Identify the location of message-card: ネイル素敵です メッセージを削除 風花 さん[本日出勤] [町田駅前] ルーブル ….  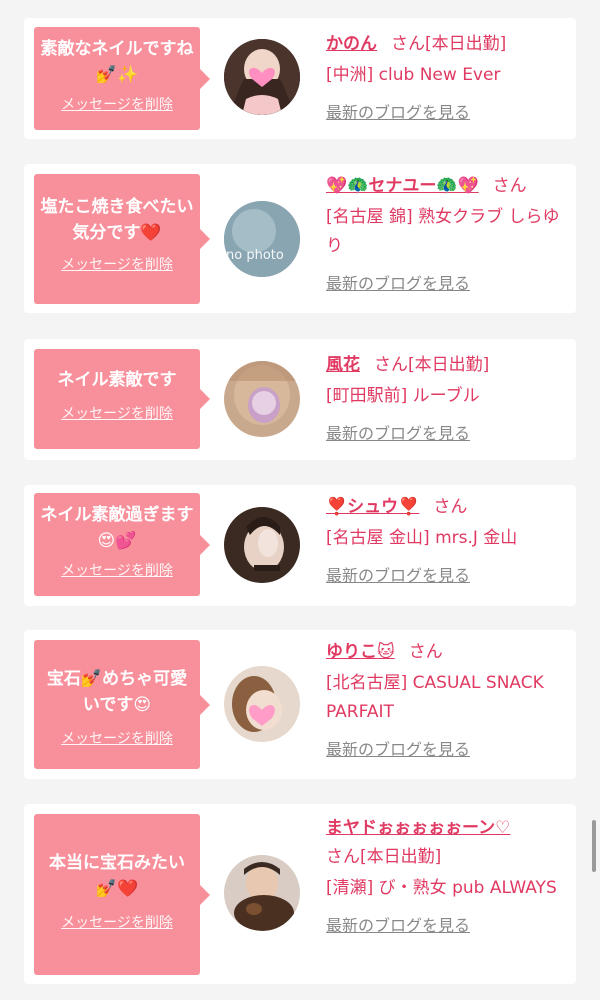
(300, 399).